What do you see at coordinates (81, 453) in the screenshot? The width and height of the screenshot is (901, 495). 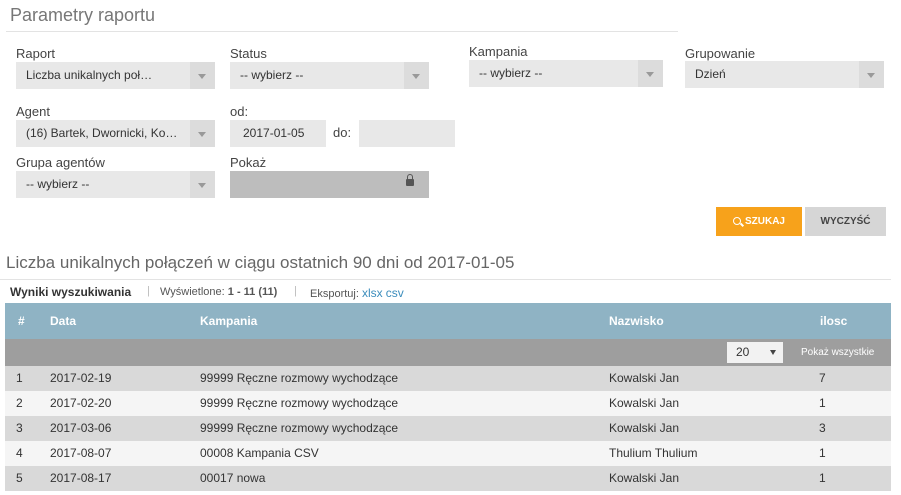 I see `cell-data: 2017-08-07` at bounding box center [81, 453].